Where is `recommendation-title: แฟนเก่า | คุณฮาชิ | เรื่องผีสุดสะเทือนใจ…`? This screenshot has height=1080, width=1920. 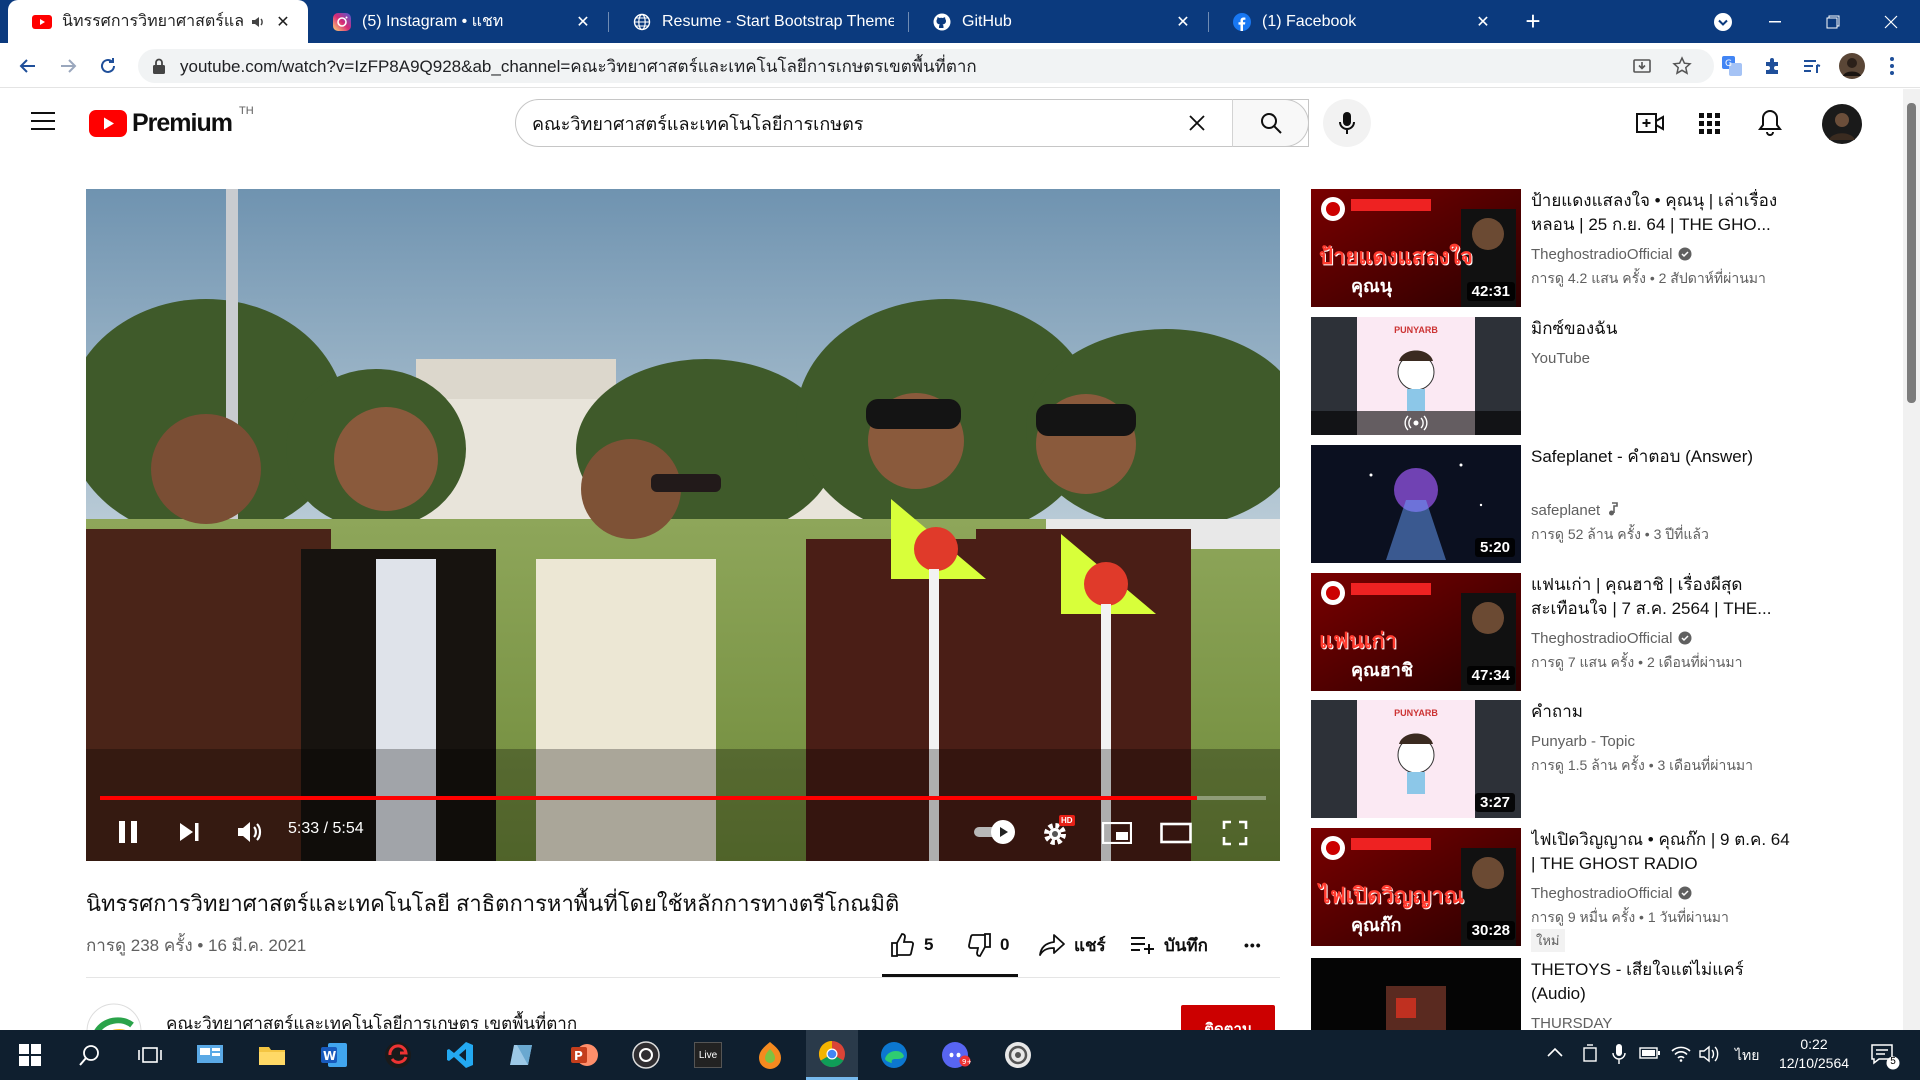 recommendation-title: แฟนเก่า | คุณฮาชิ | เรื่องผีสุดสะเทือนใจ… is located at coordinates (1661, 597).